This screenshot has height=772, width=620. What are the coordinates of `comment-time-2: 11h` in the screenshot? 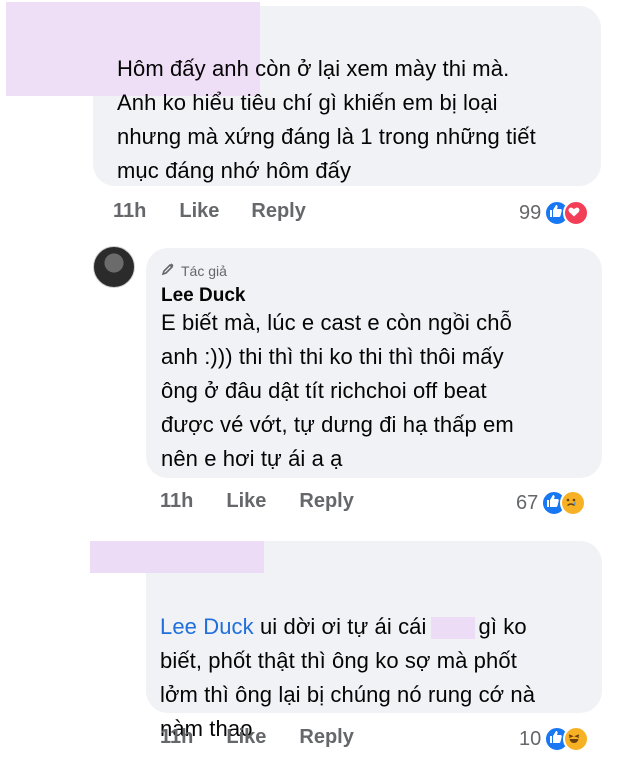 It's located at (177, 501).